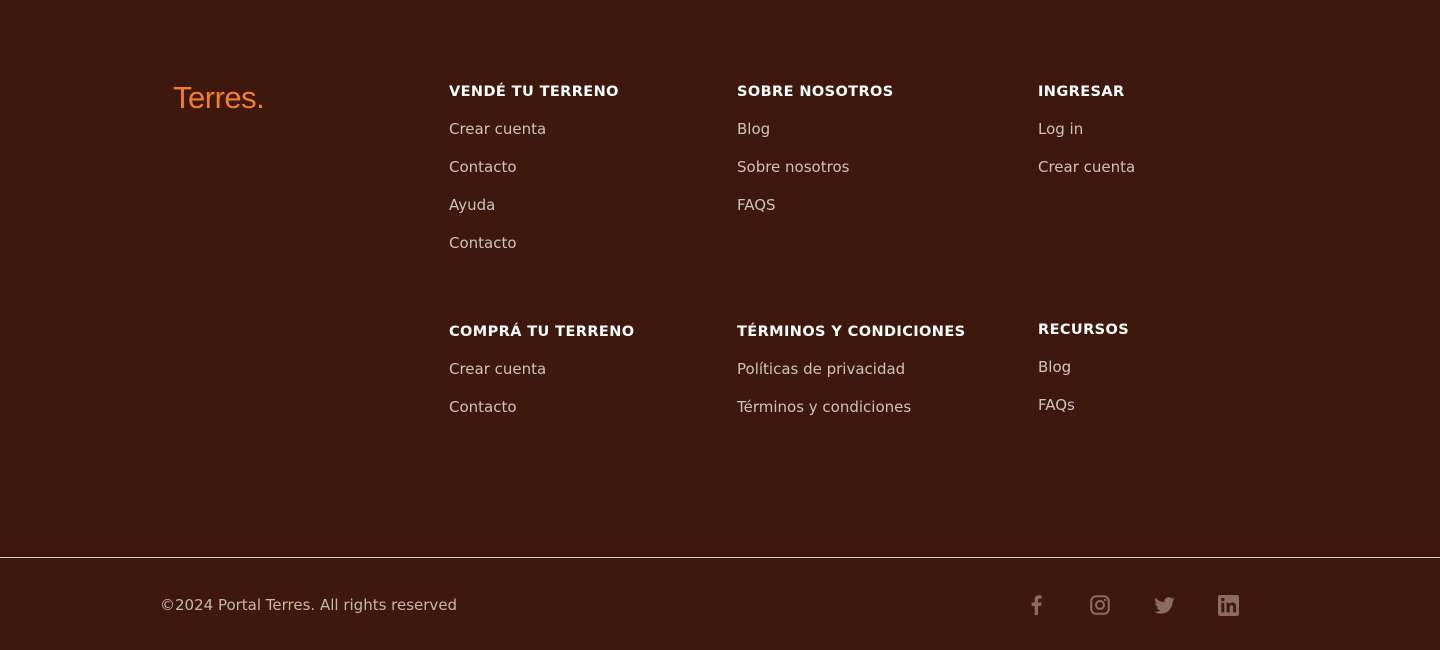 The height and width of the screenshot is (650, 1440). What do you see at coordinates (542, 332) in the screenshot?
I see `column-title: COMPRÁ TU TERRENO` at bounding box center [542, 332].